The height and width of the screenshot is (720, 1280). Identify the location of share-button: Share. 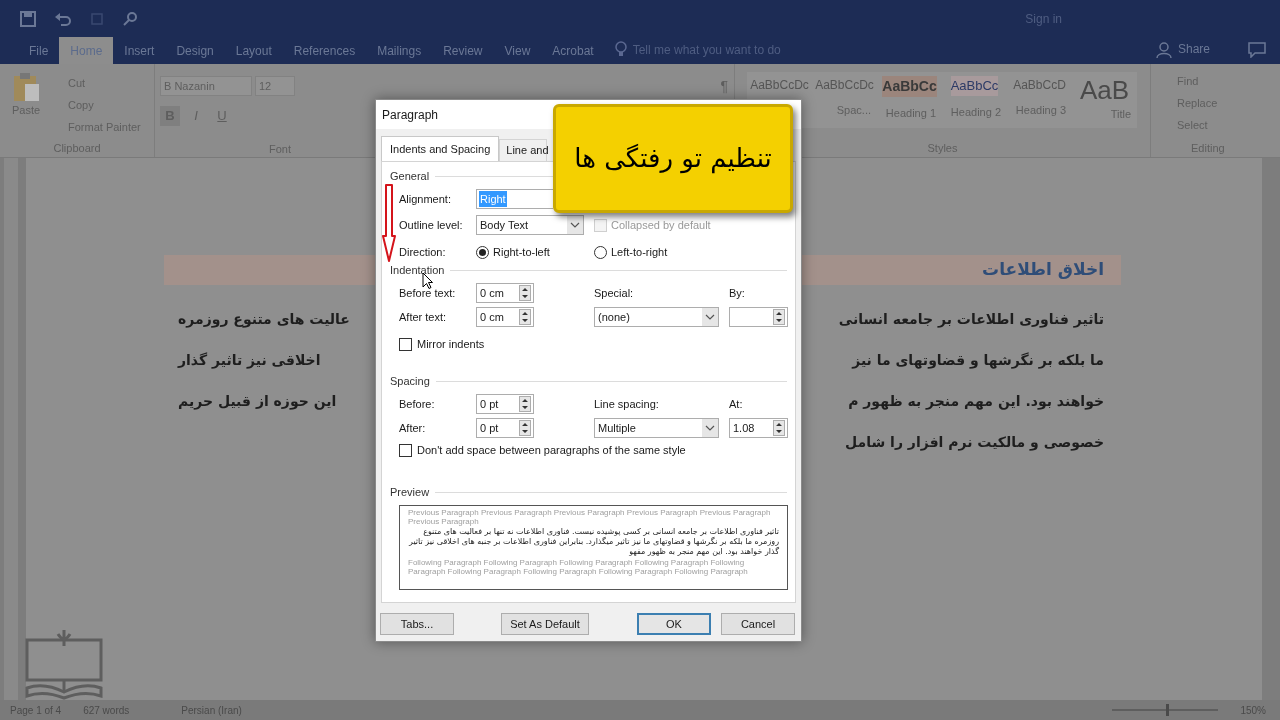
(1193, 49).